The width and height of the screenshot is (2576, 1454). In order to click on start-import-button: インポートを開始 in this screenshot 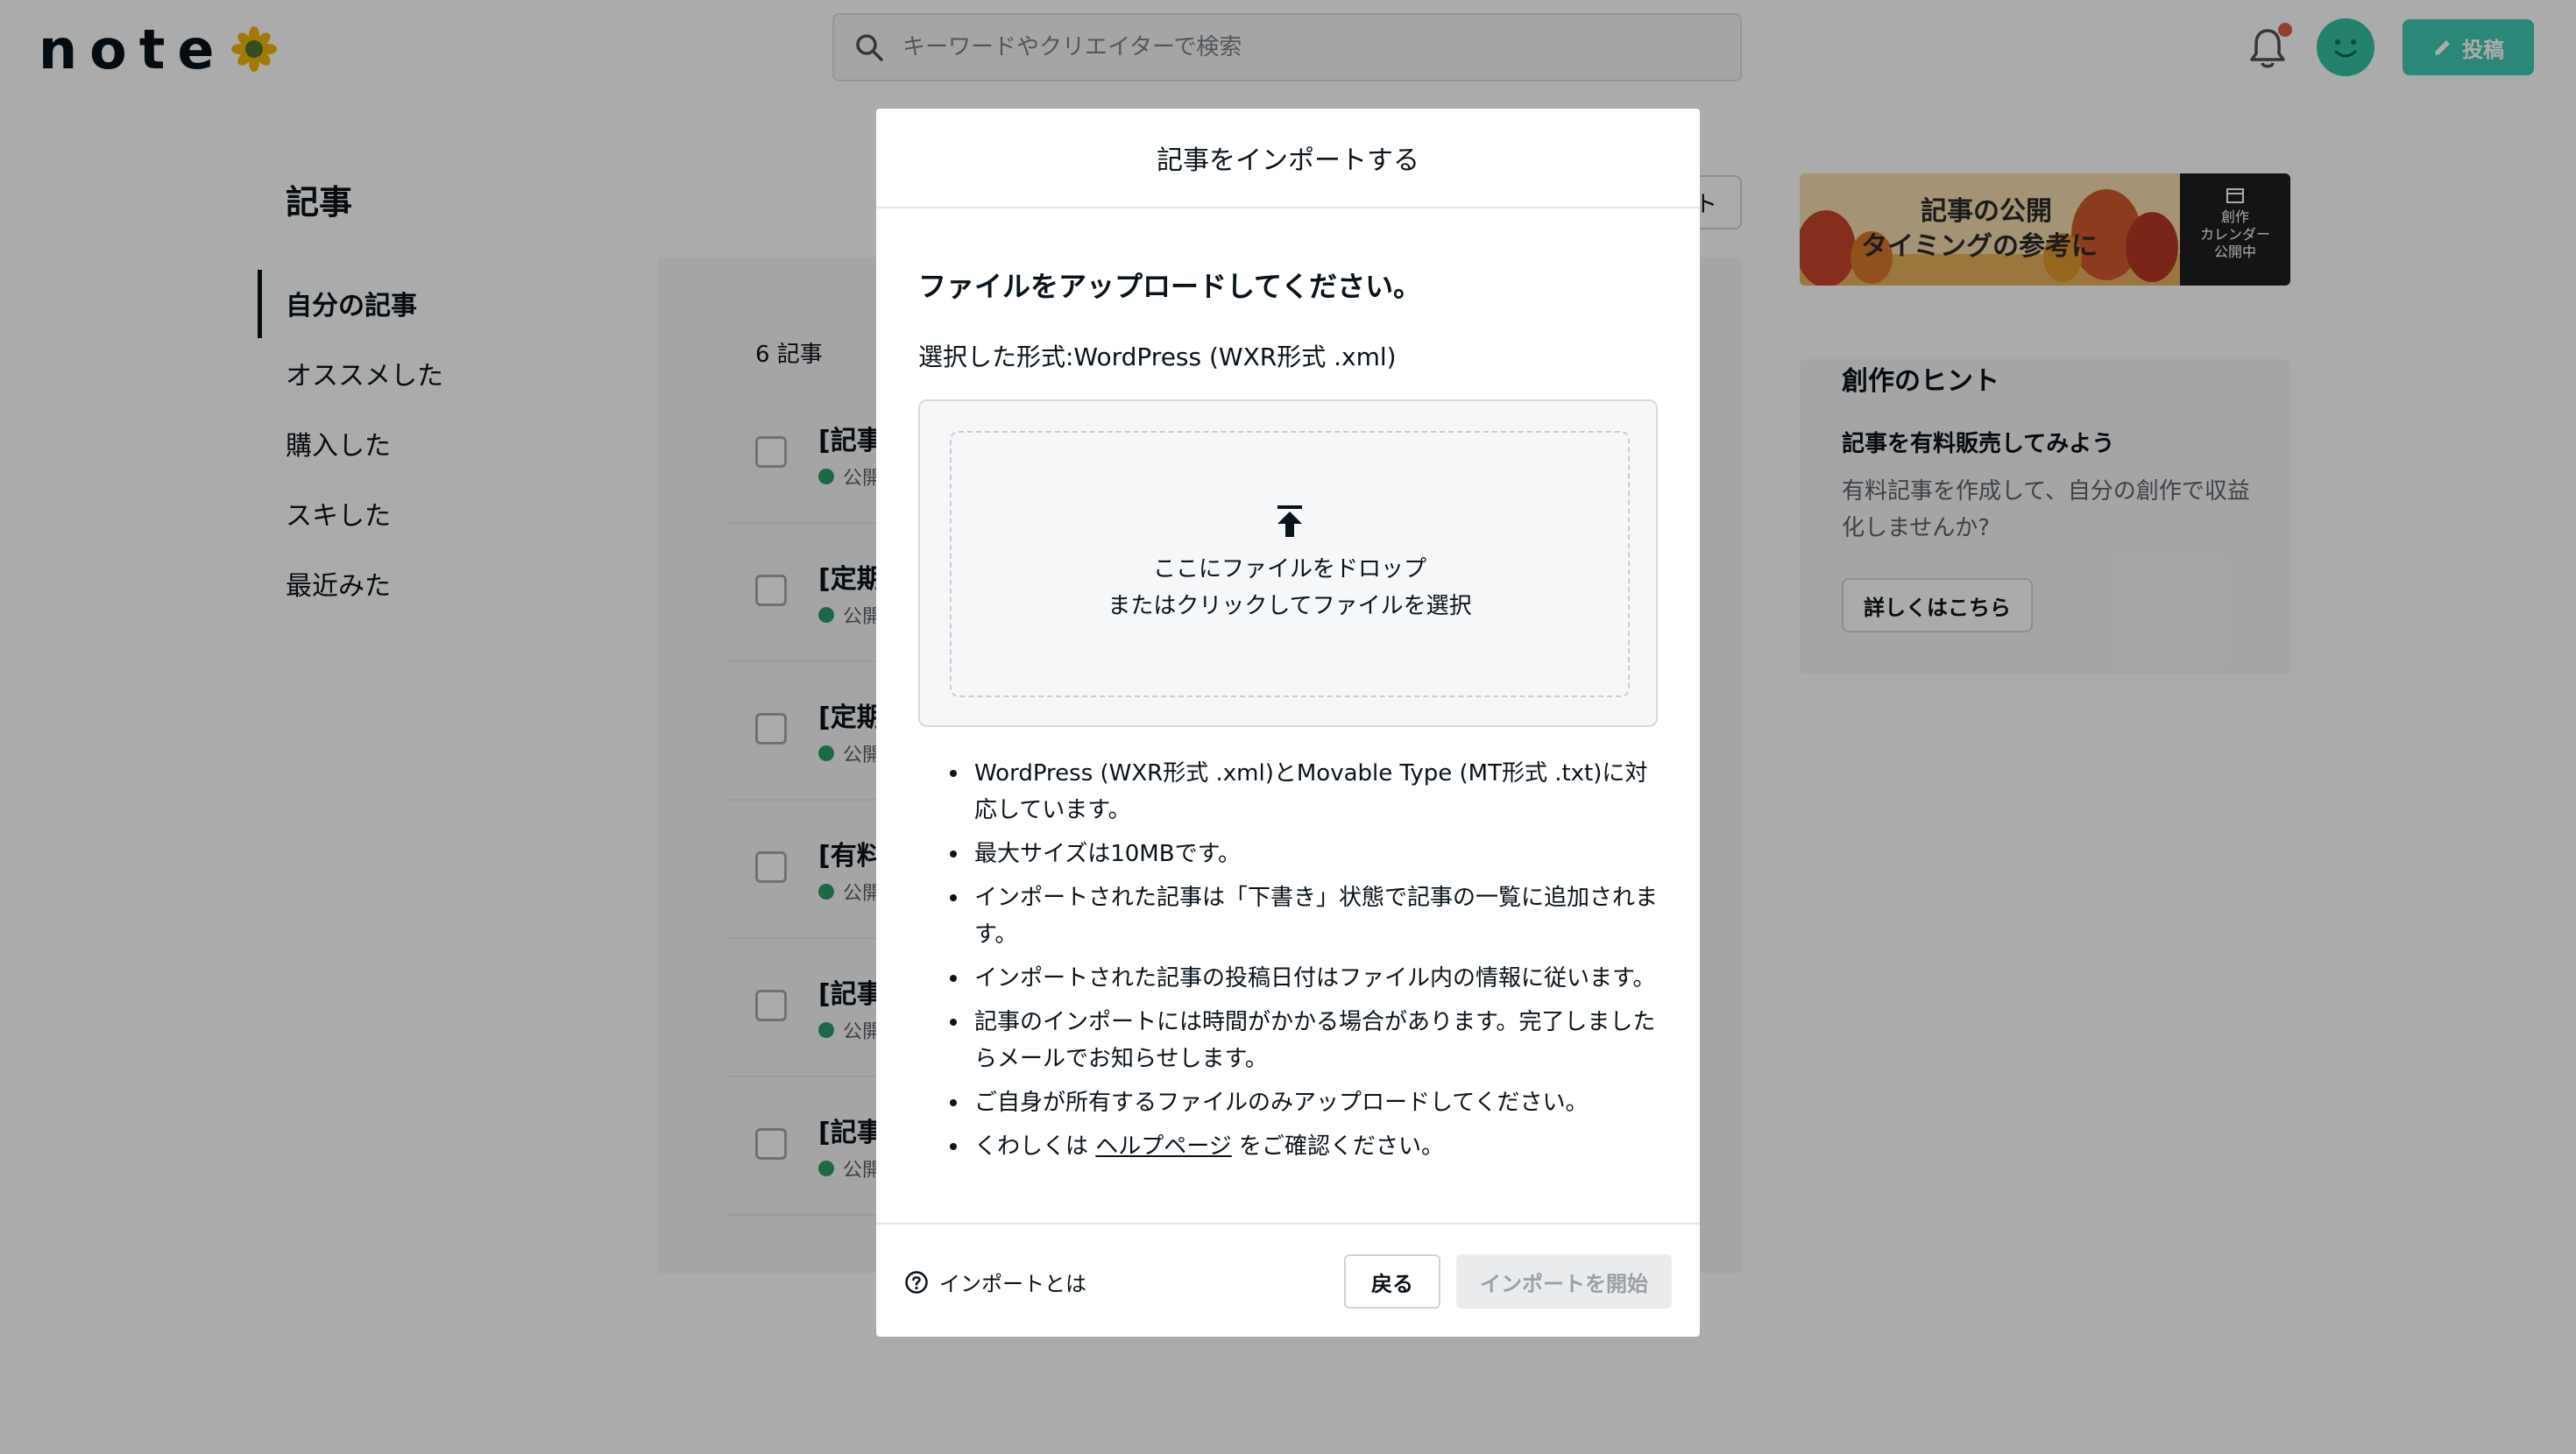, I will do `click(1564, 1281)`.